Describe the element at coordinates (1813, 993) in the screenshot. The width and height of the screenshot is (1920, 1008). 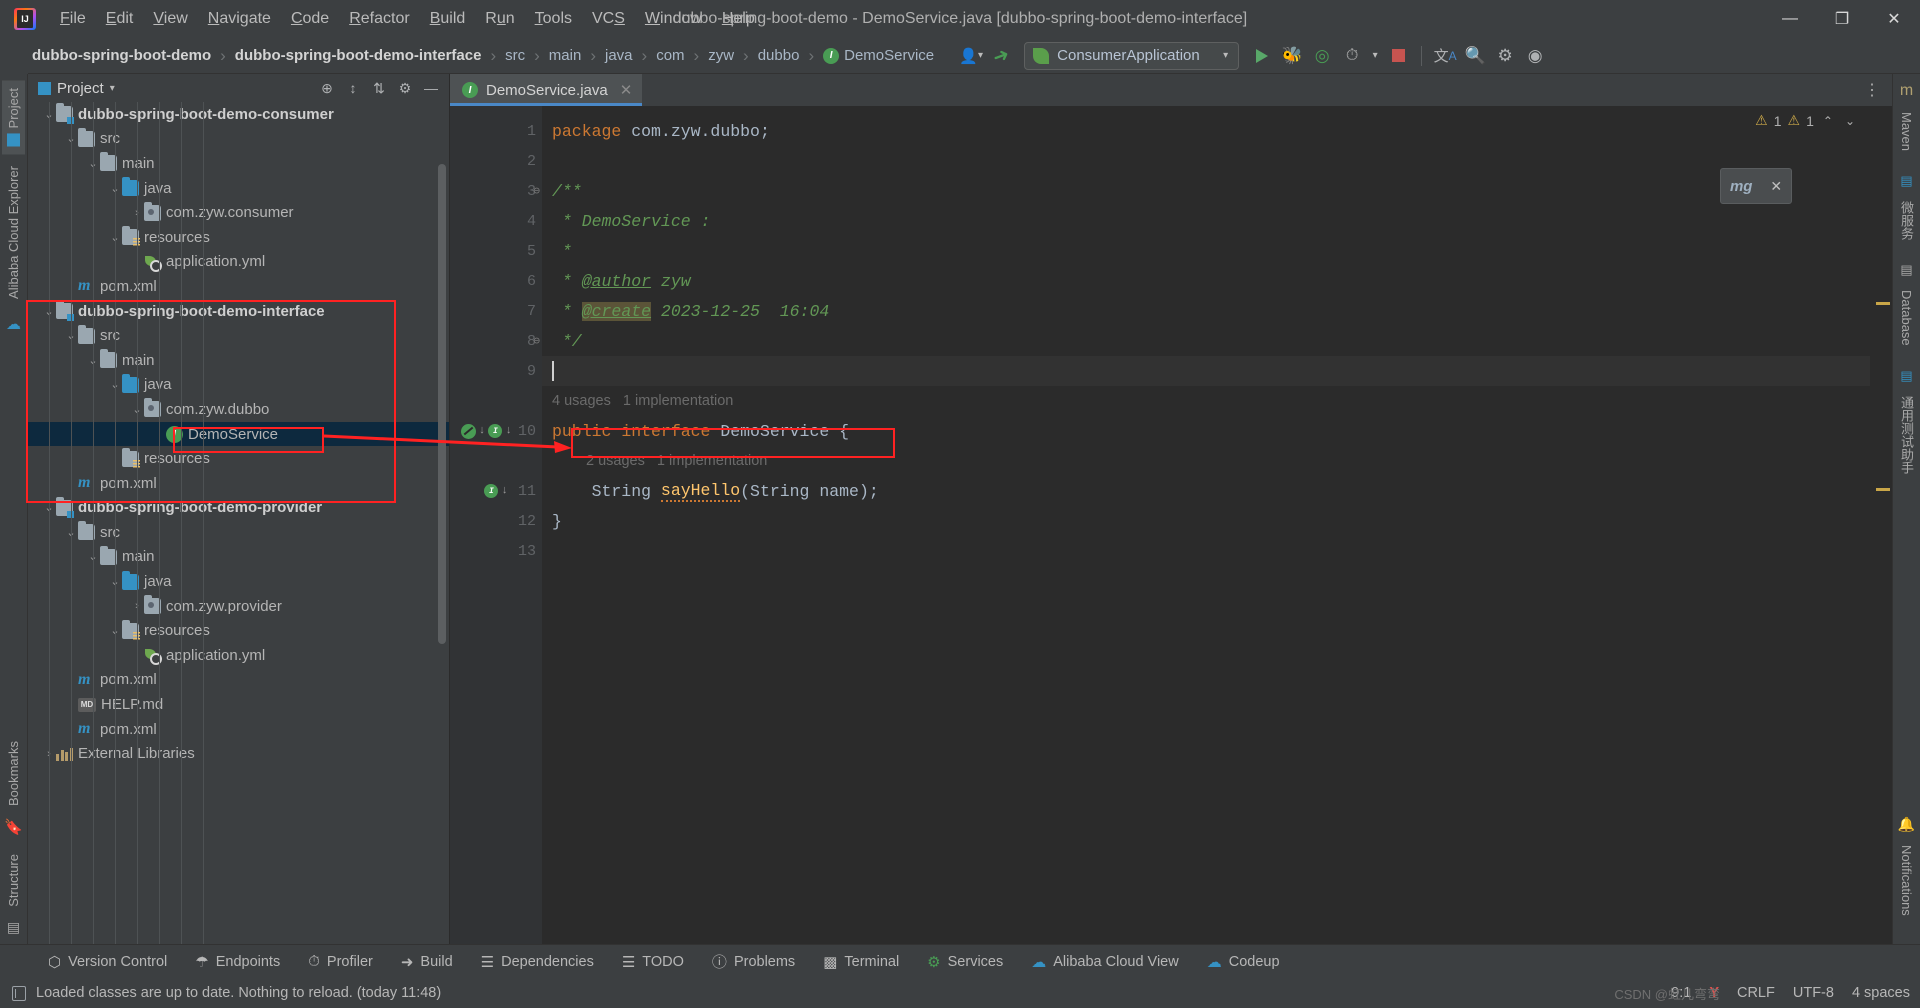
I see `file-encoding: UTF-8` at that location.